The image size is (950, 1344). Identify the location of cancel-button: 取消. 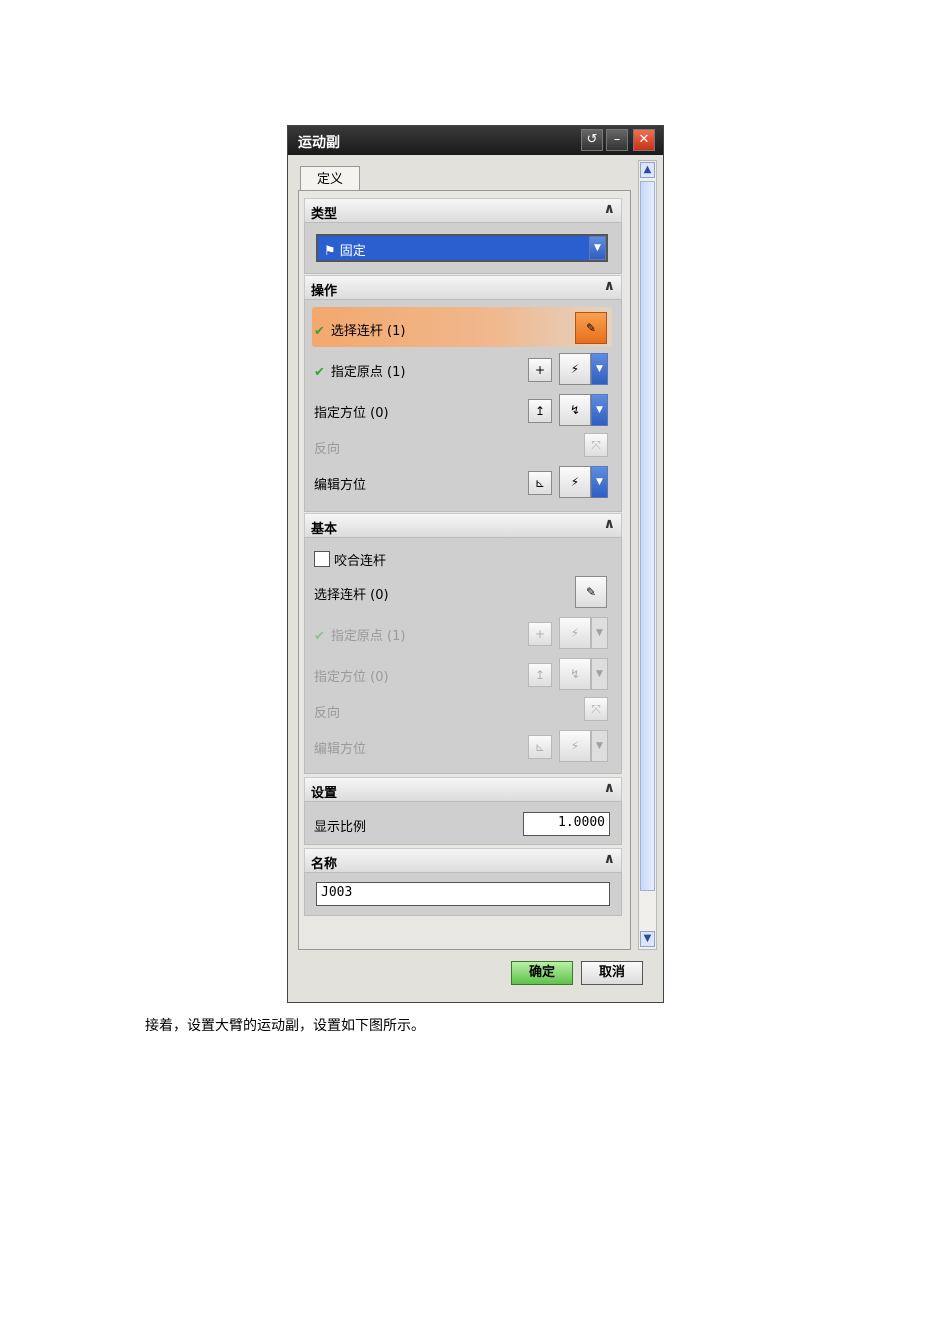
(612, 973).